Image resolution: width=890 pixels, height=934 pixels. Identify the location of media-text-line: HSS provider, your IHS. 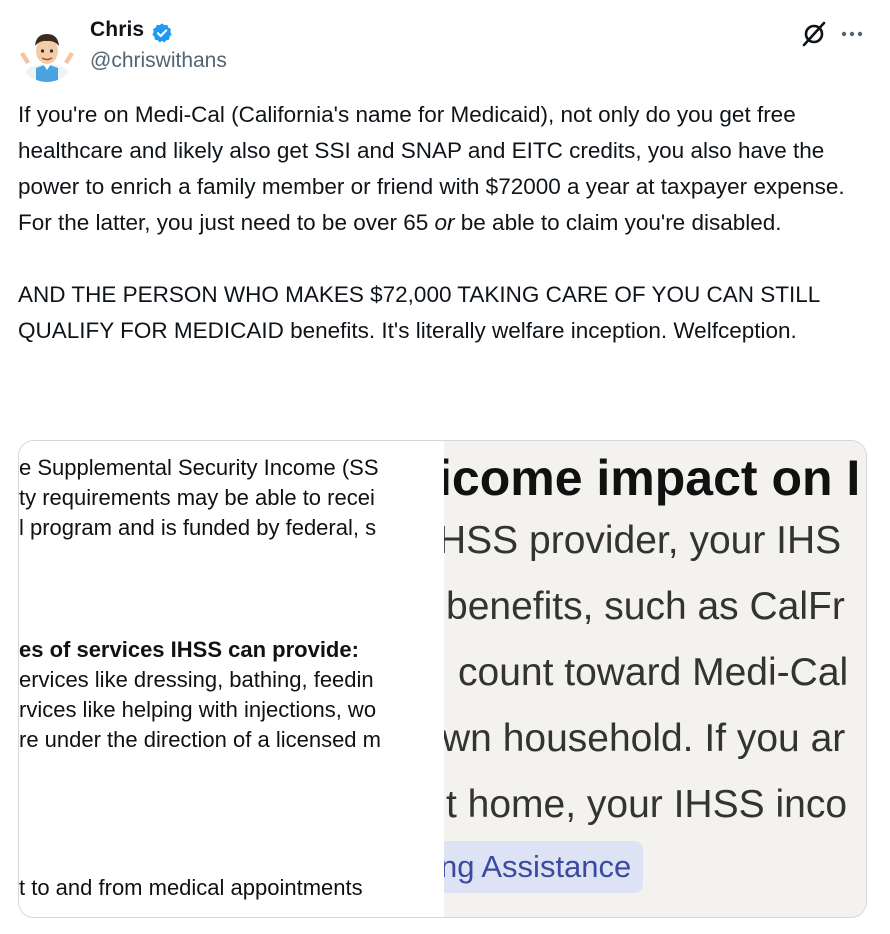
(643, 540).